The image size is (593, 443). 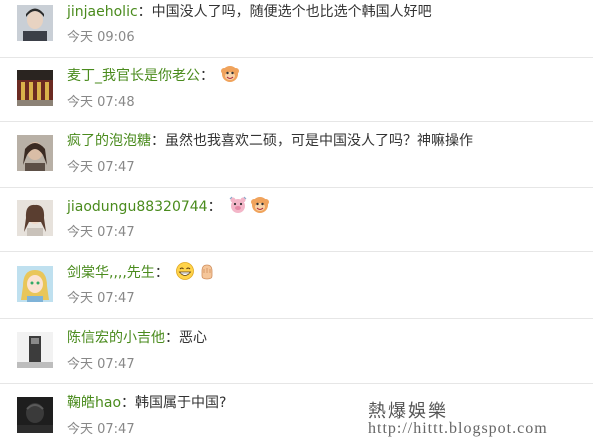 I want to click on comment-username: 疯了的泡泡糖, so click(x=109, y=141).